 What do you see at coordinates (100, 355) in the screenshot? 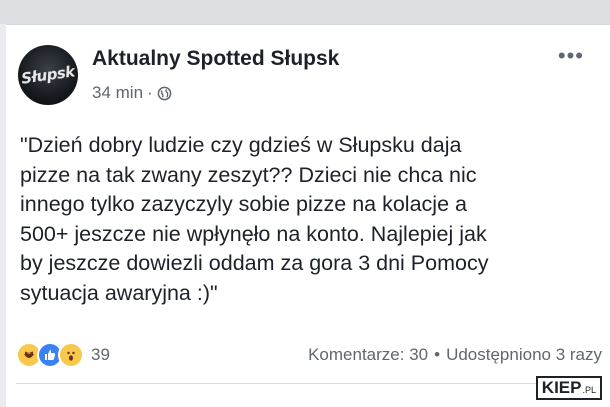
I see `reaction-count: 39` at bounding box center [100, 355].